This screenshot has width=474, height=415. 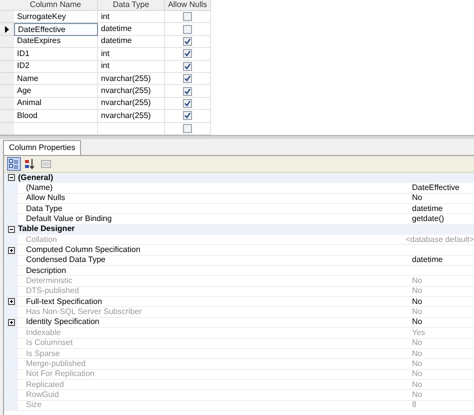 What do you see at coordinates (131, 5) in the screenshot?
I see `column-header: Data Type` at bounding box center [131, 5].